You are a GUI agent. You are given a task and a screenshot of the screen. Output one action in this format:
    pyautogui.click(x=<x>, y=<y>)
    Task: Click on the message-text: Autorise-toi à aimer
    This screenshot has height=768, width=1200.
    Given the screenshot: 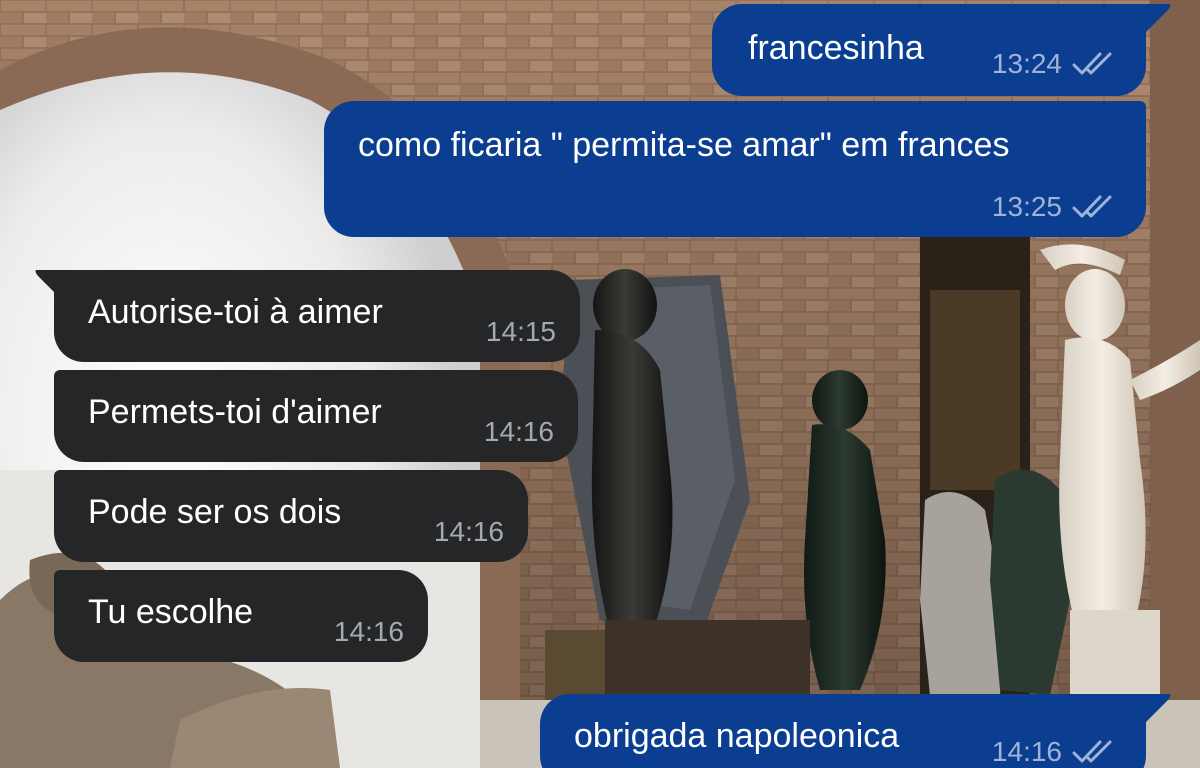 What is the action you would take?
    pyautogui.click(x=235, y=312)
    